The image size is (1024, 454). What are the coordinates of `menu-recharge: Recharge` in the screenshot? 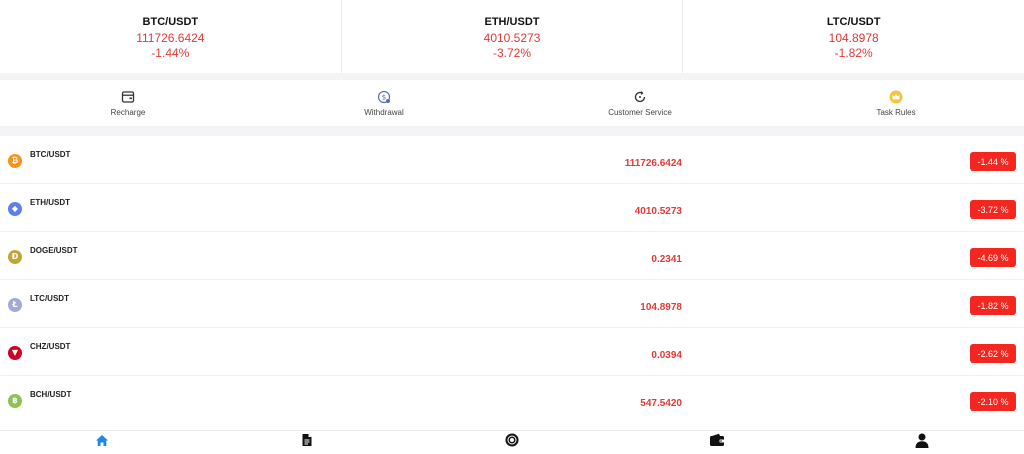 It's located at (128, 103).